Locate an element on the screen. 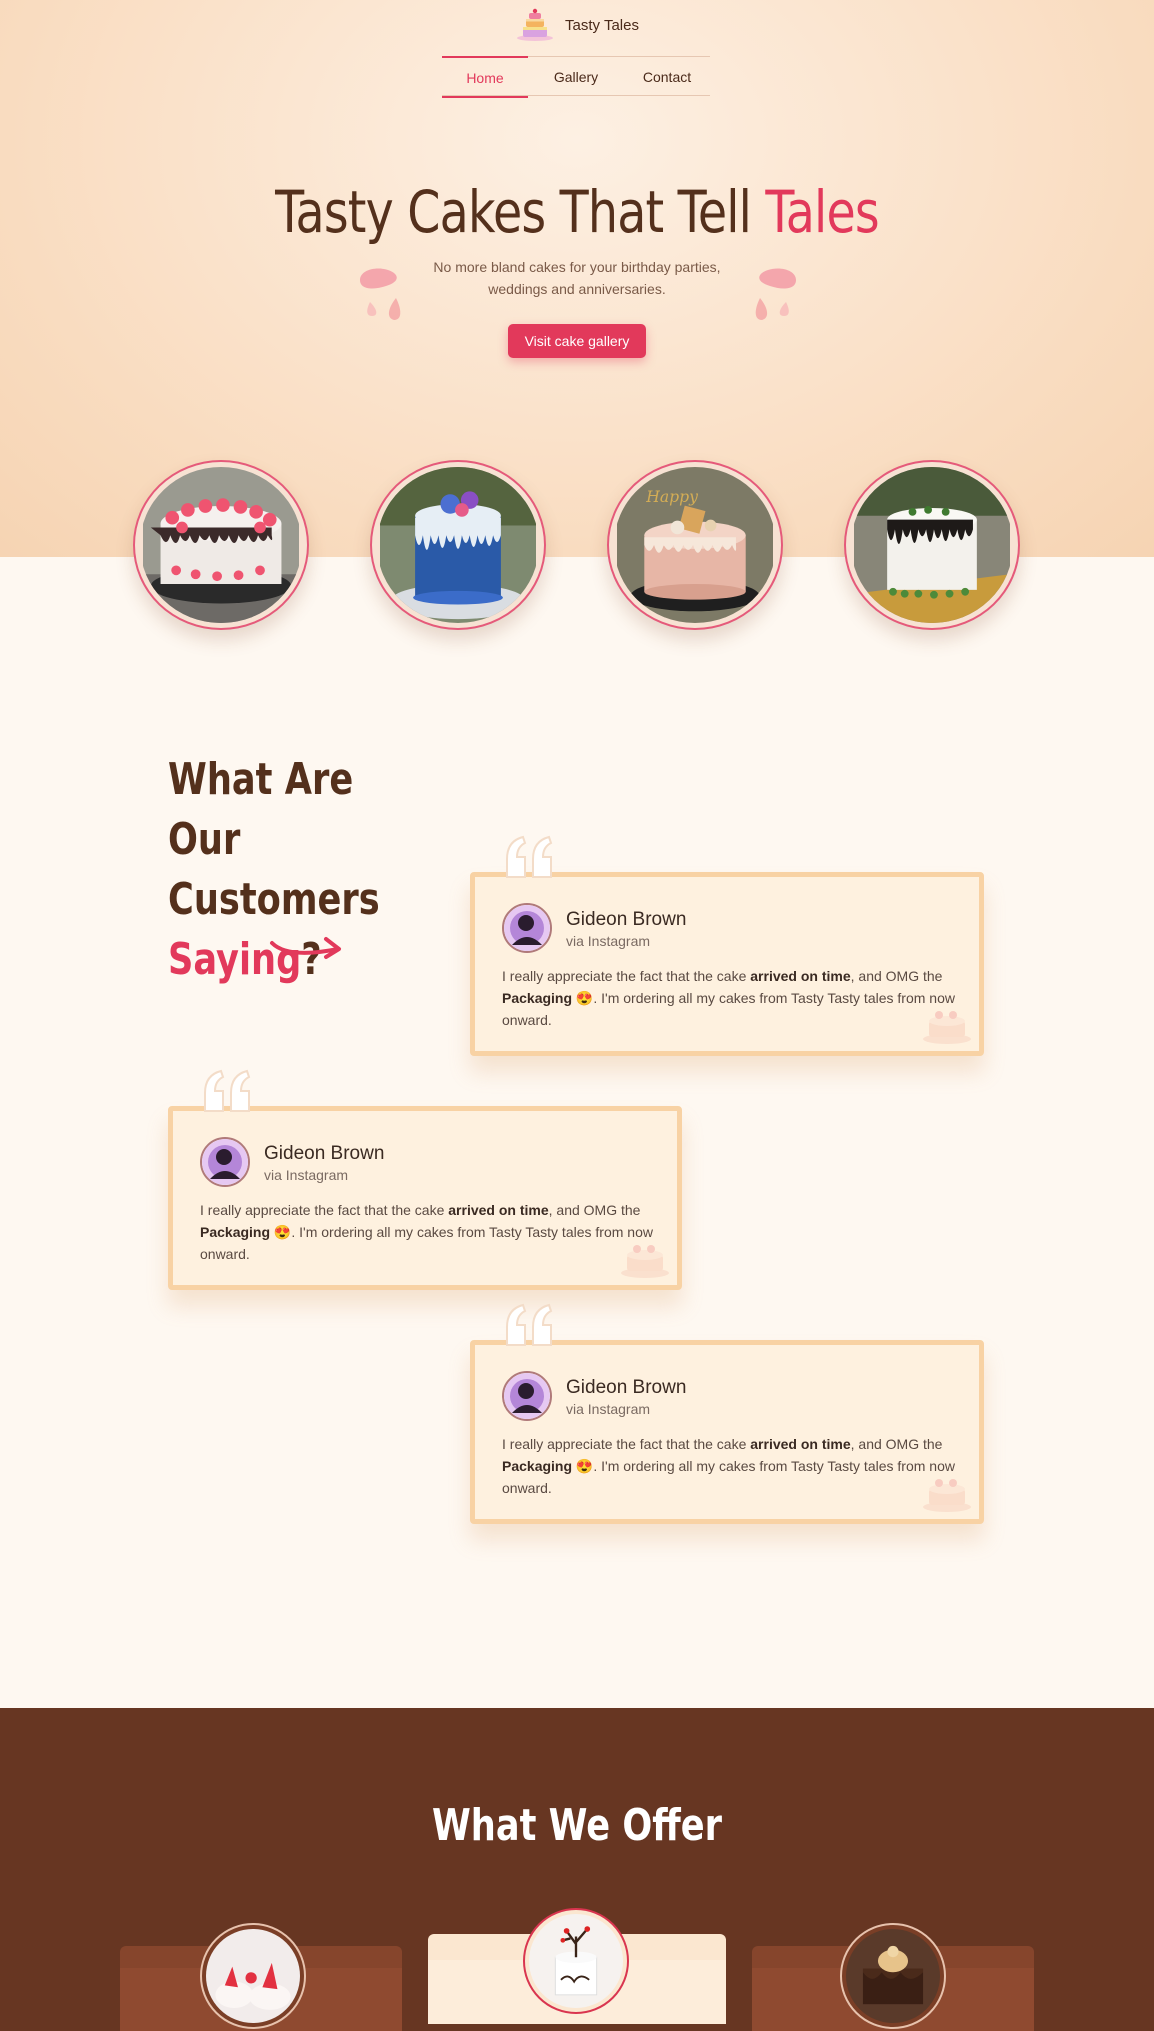  brand: Tasty Tales is located at coordinates (577, 25).